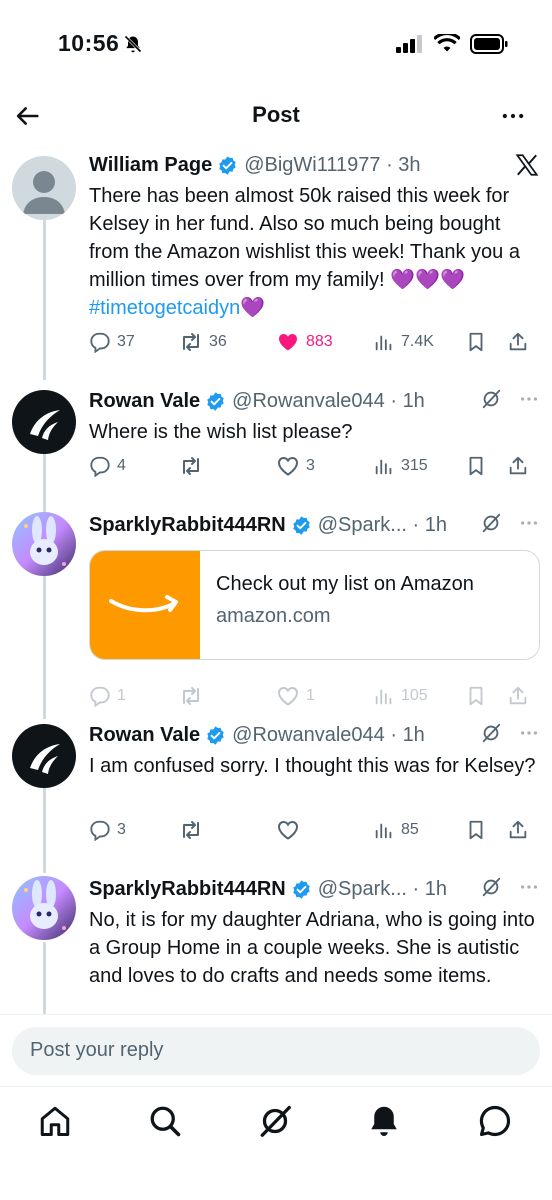 The width and height of the screenshot is (552, 1200). What do you see at coordinates (227, 342) in the screenshot?
I see `repost-button: 36` at bounding box center [227, 342].